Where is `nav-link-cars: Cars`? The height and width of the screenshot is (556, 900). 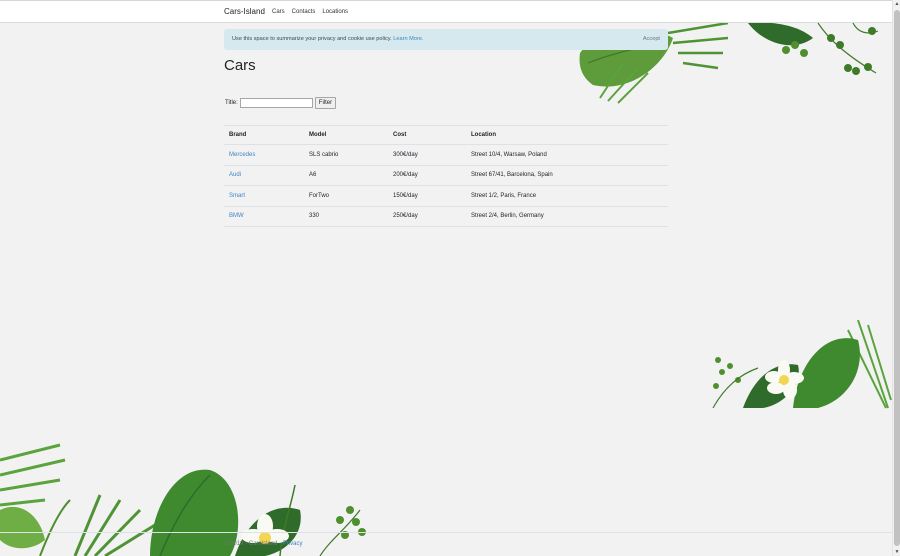 nav-link-cars: Cars is located at coordinates (278, 12).